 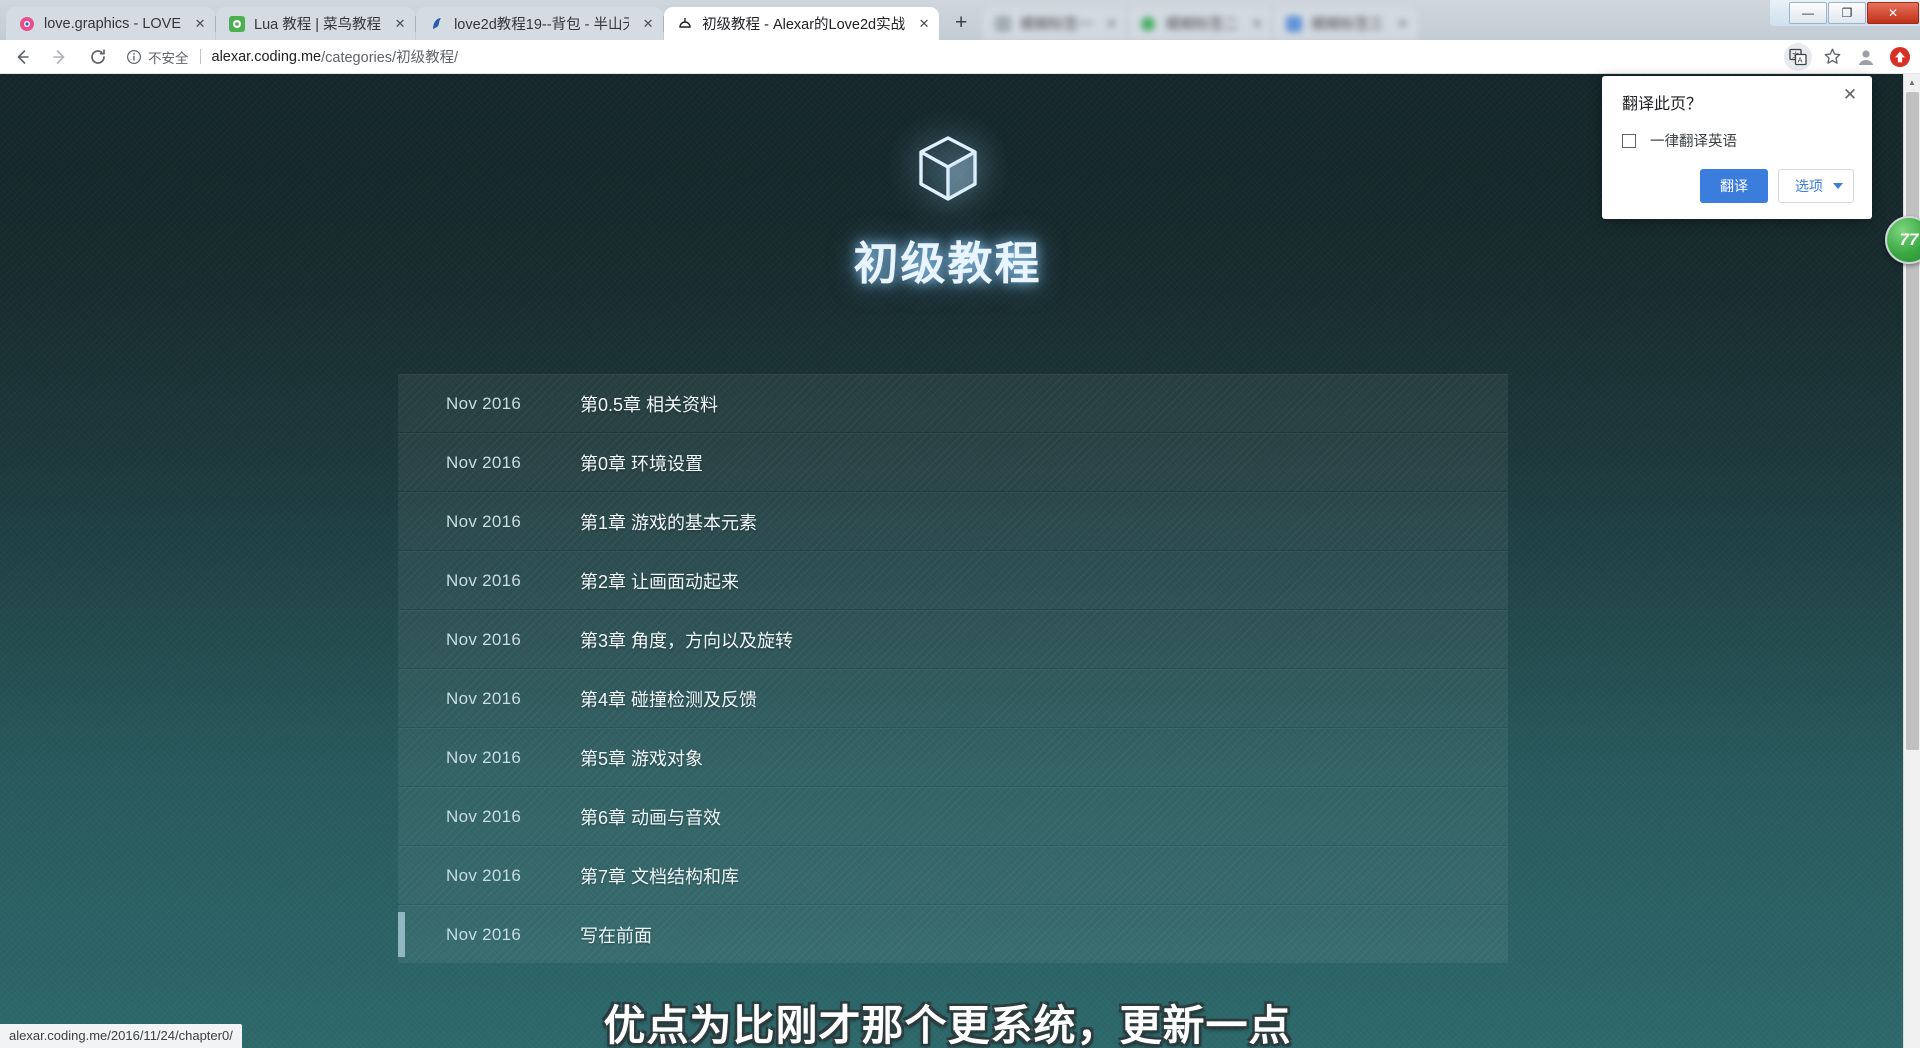 I want to click on close-icon: ✕, so click(x=1850, y=95).